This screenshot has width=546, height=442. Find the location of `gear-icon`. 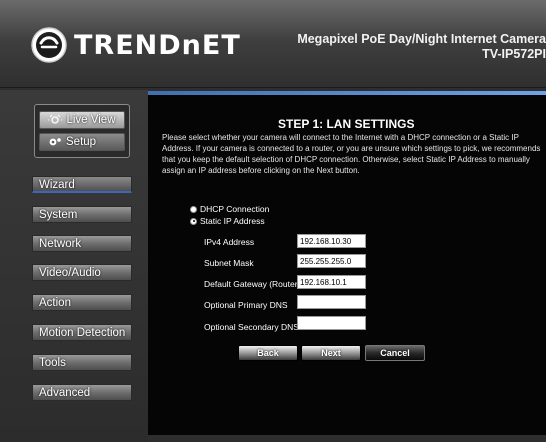

gear-icon is located at coordinates (55, 142).